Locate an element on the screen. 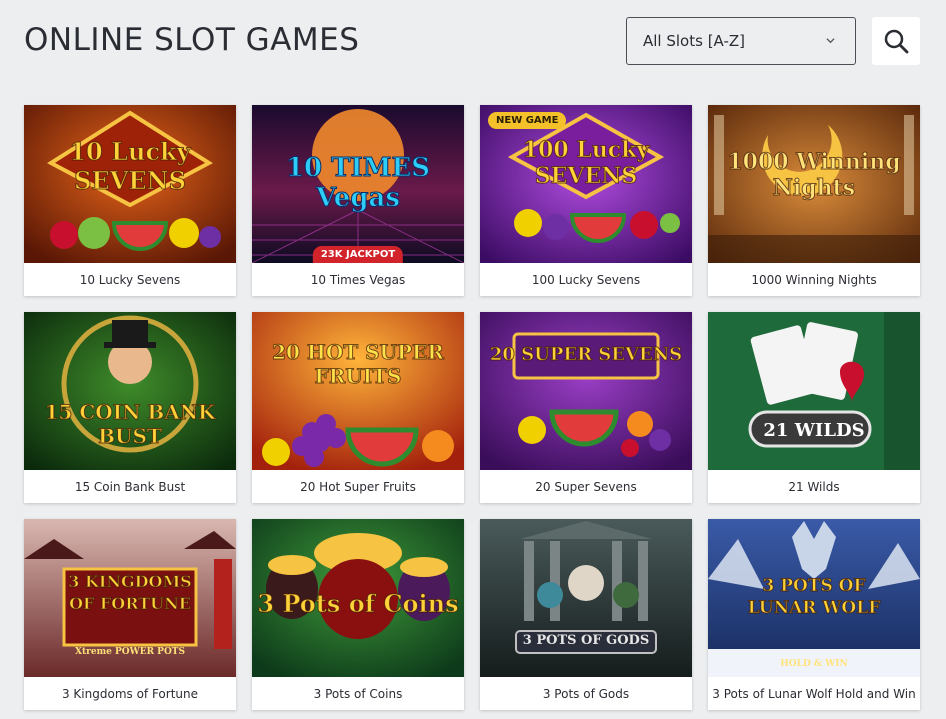 Image resolution: width=946 pixels, height=719 pixels. game-thumbnail: 21 WILDS is located at coordinates (814, 391).